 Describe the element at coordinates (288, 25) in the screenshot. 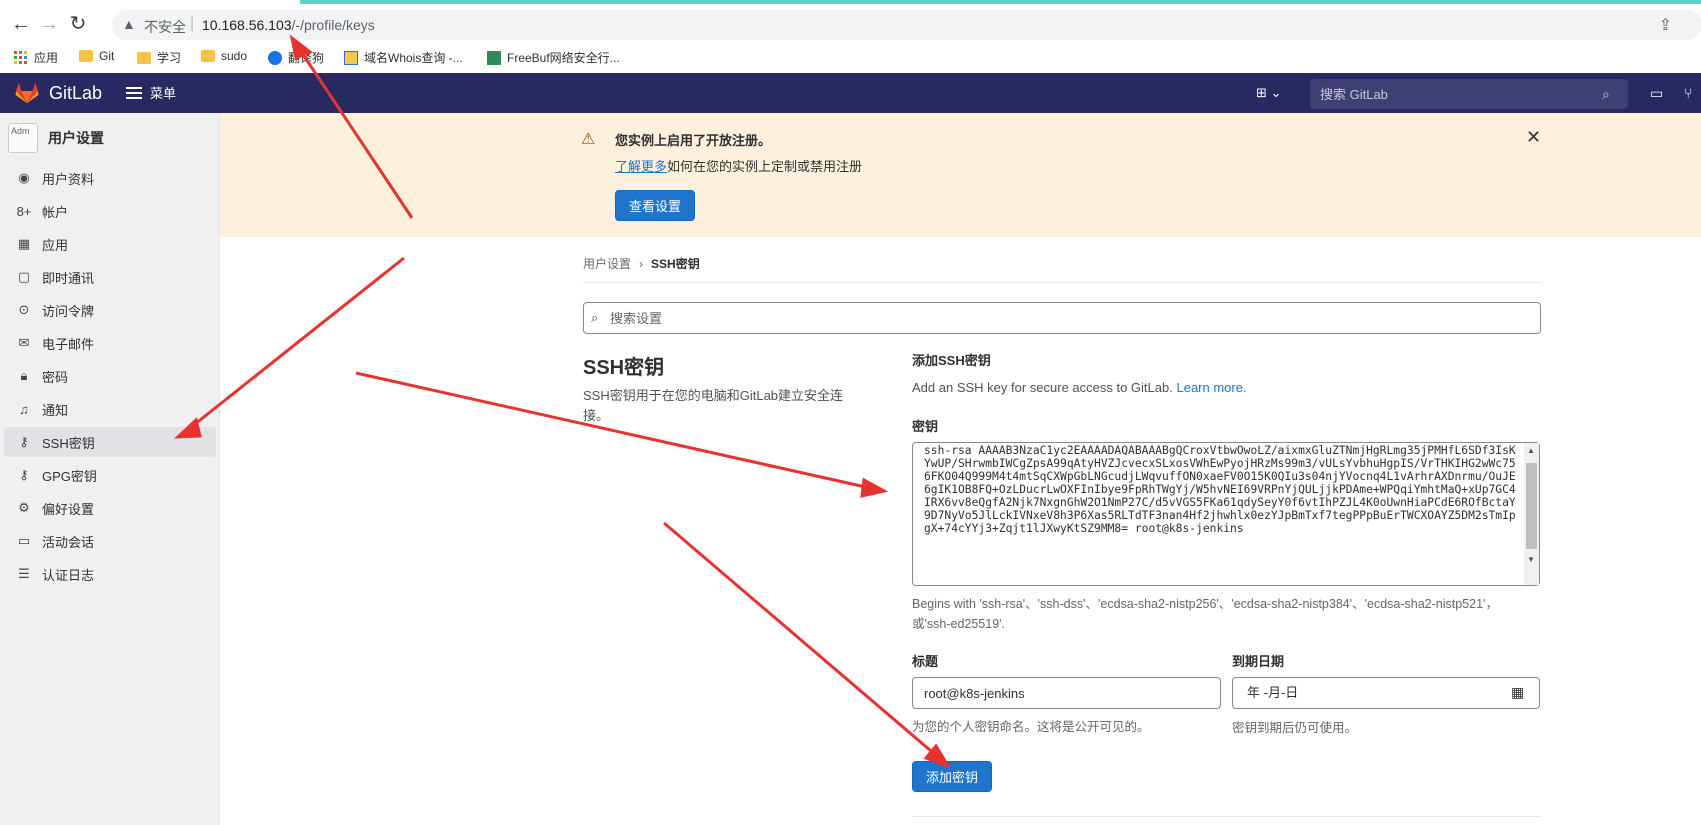

I see `url-text: 10.168.56.103/-/profile/keys` at that location.